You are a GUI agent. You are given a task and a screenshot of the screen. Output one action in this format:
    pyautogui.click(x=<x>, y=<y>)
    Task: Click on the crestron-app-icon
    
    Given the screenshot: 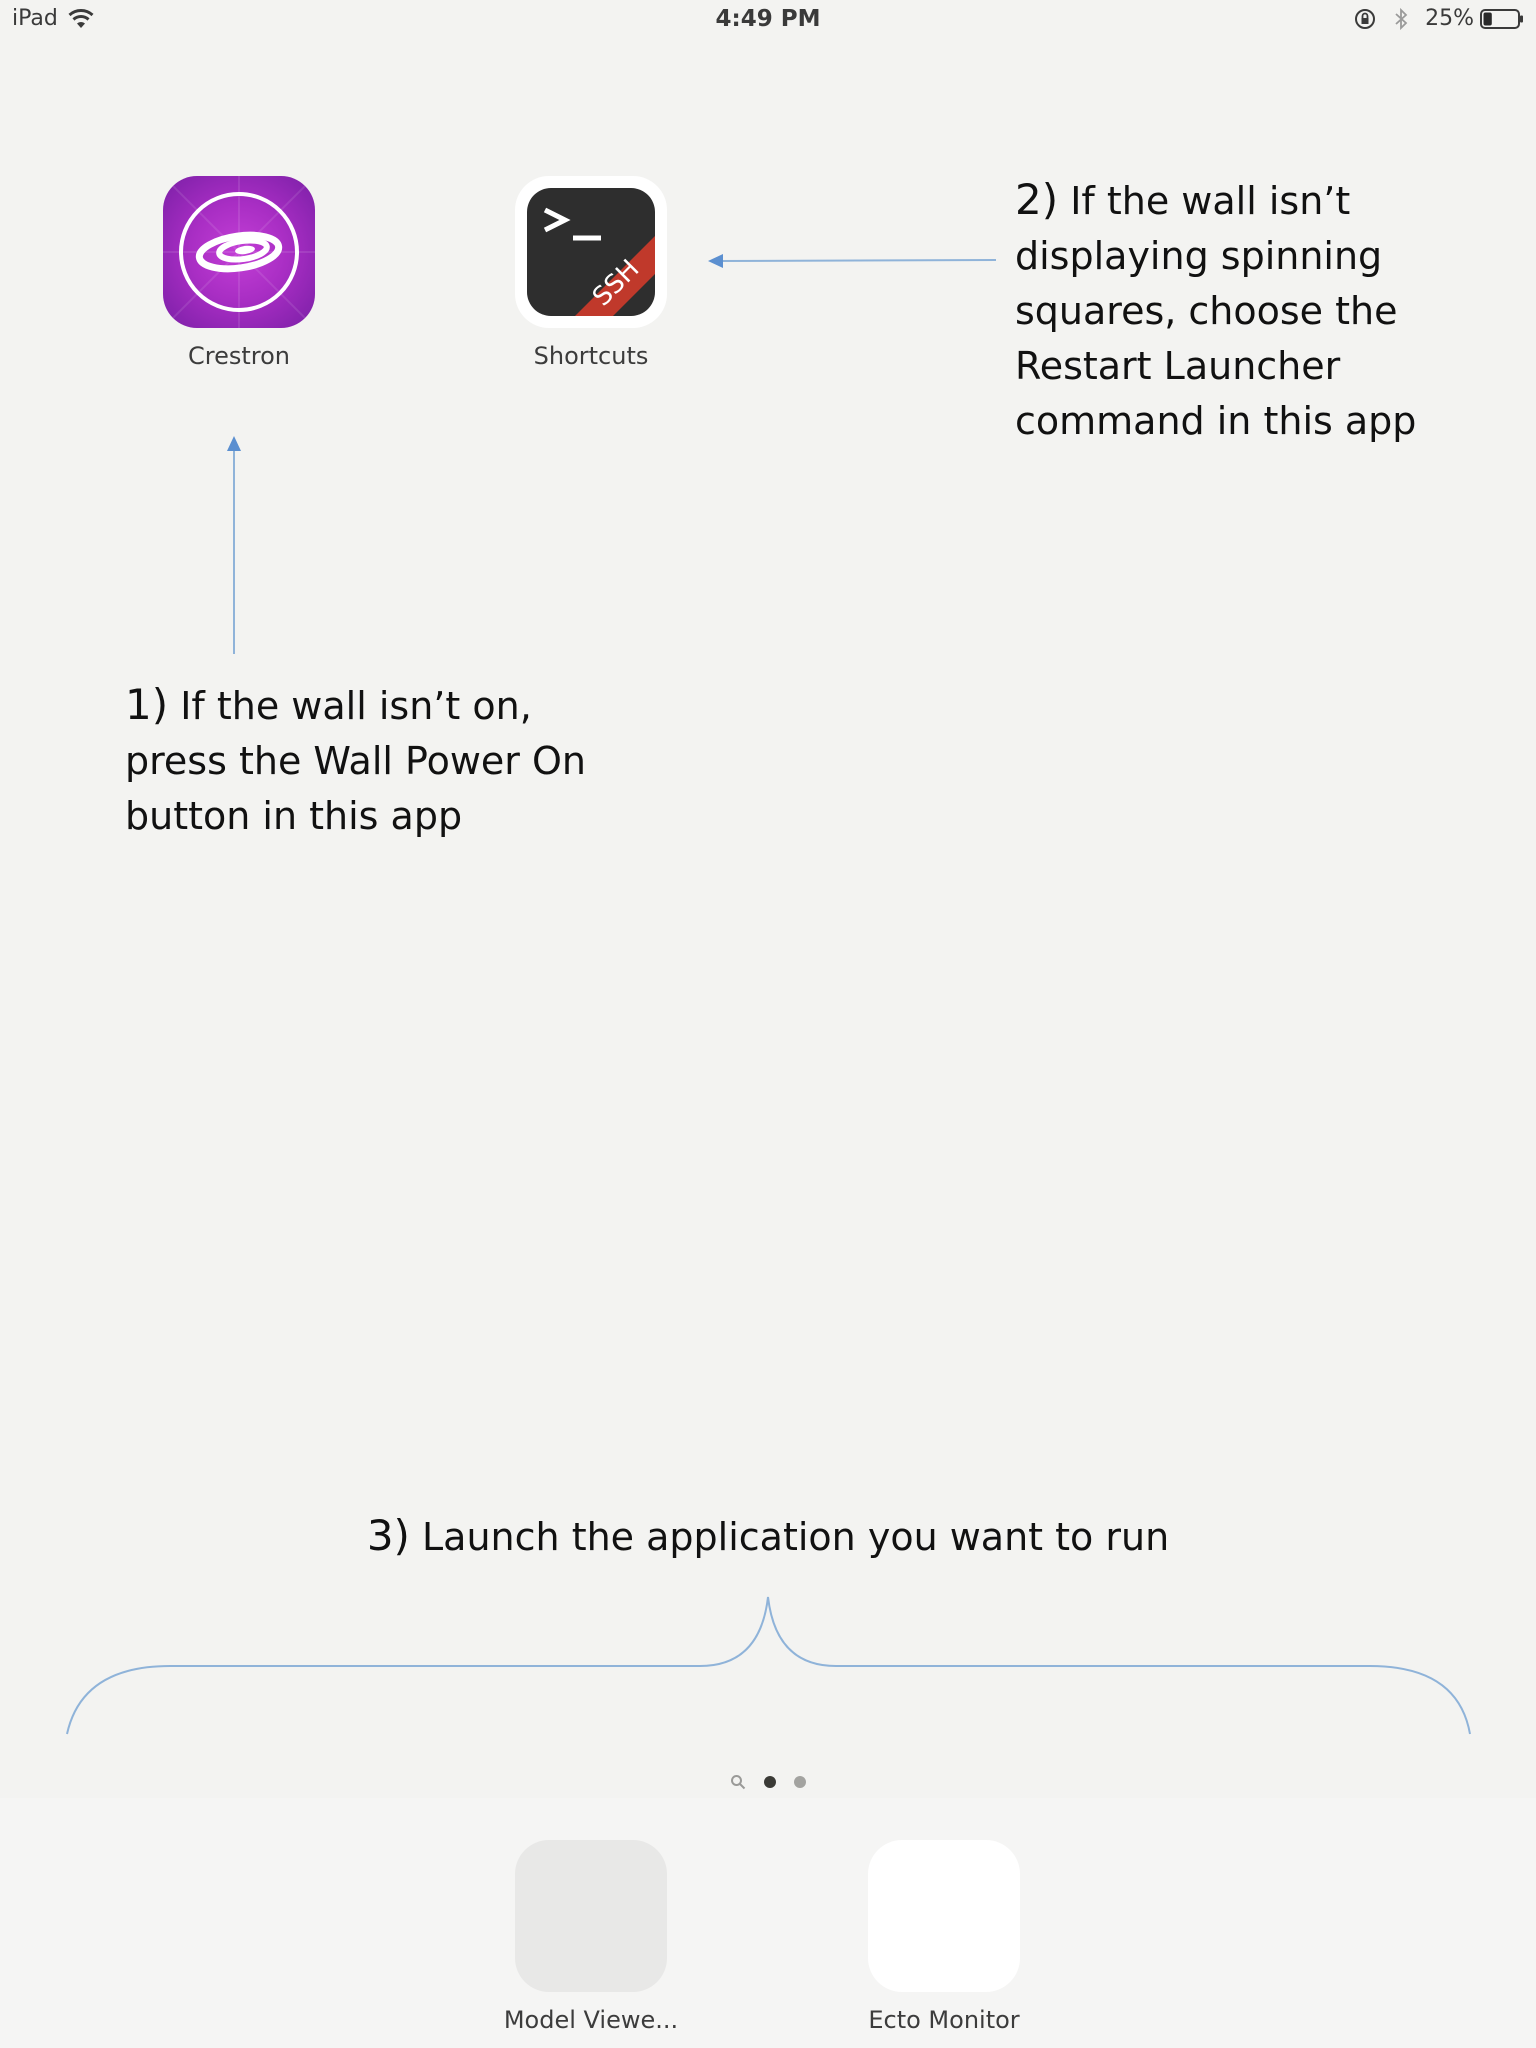 What is the action you would take?
    pyautogui.click(x=239, y=252)
    